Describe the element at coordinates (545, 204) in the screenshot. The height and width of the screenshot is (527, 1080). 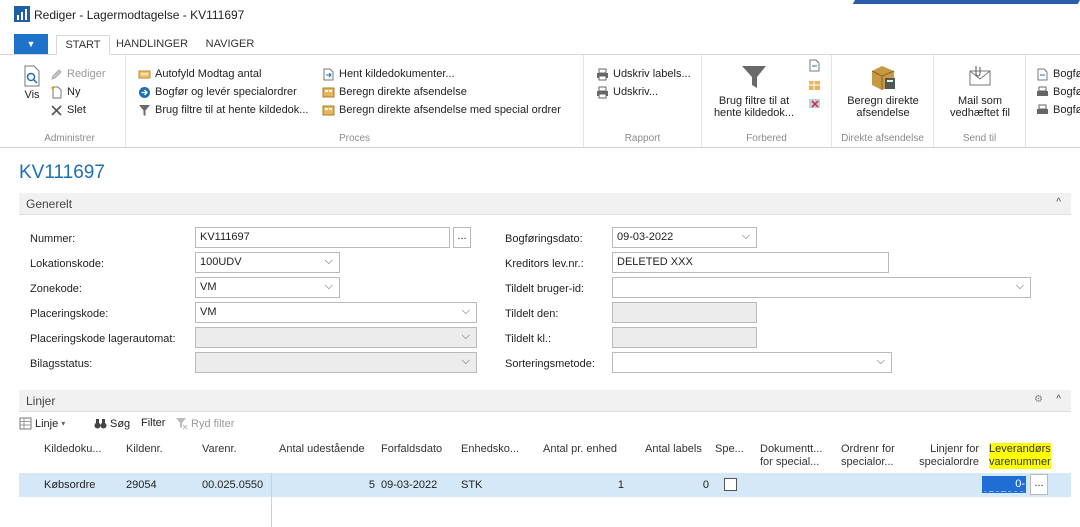
I see `section-generelt: Generelt ^` at that location.